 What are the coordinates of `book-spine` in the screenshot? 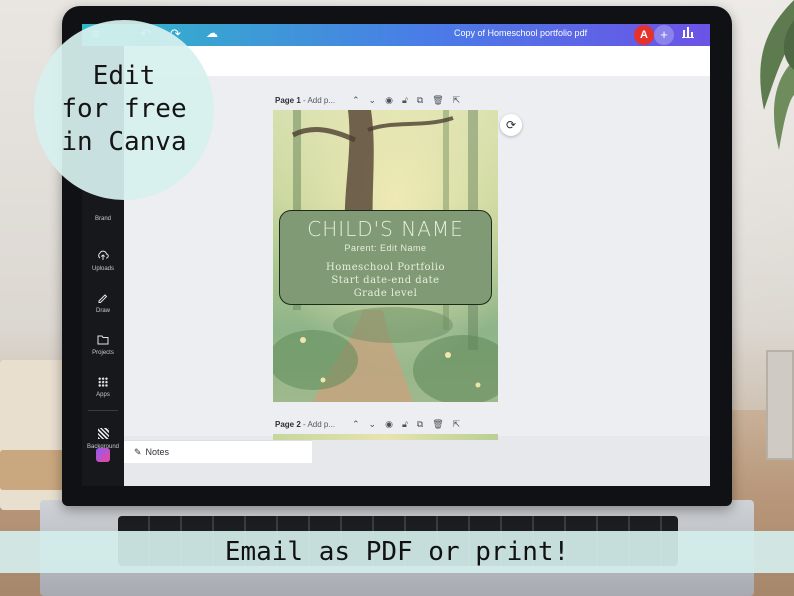 It's located at (32, 470).